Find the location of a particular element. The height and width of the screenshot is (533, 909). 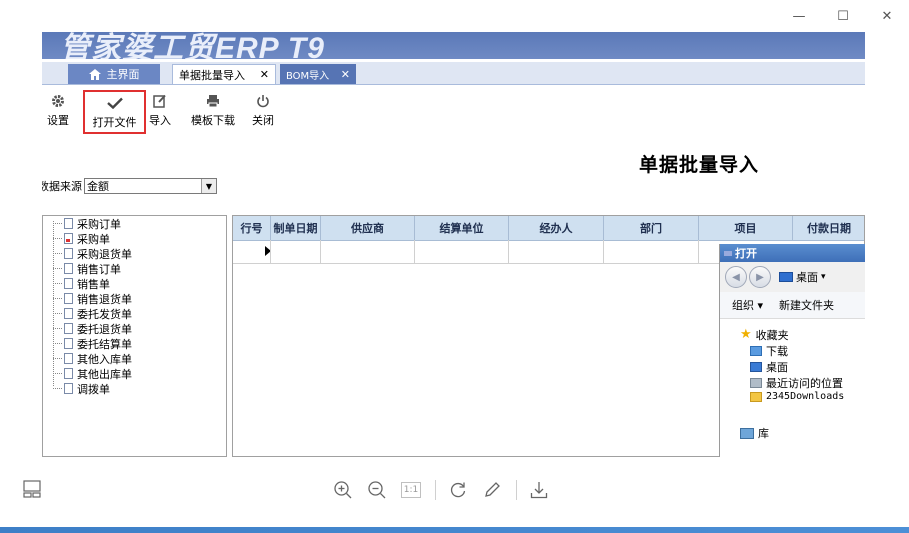

close-button: 关闭 is located at coordinates (263, 112).